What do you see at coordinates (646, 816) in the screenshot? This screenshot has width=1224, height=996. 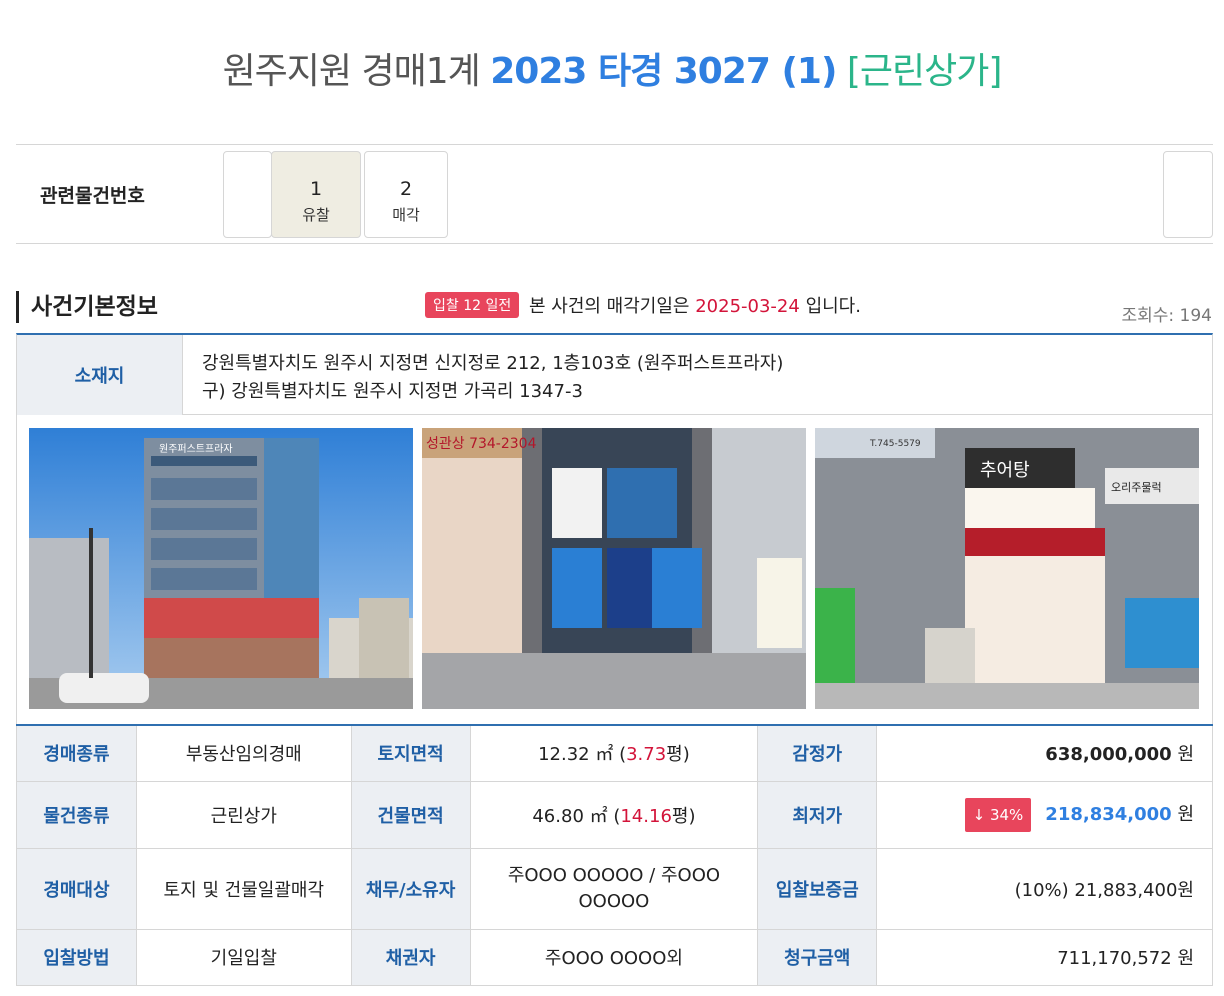 I see `building-area-pyeong: 14.16` at bounding box center [646, 816].